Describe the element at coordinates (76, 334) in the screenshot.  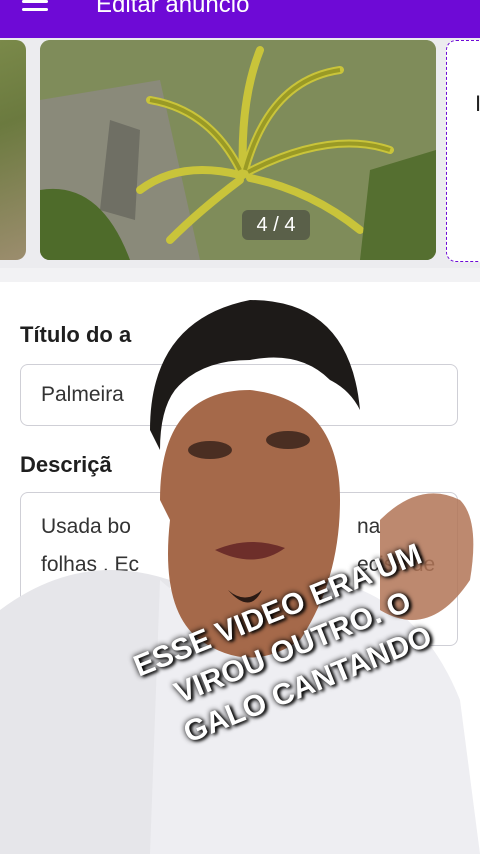
I see `title-label: Título do a` at that location.